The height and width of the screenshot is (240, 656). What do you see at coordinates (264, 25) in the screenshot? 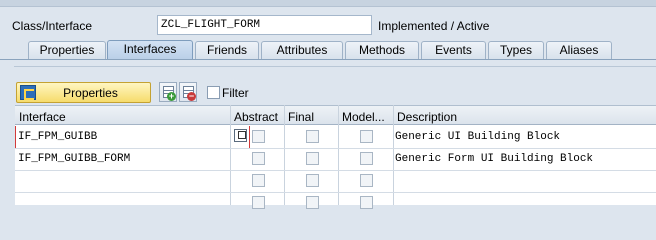
I see `class-interface-field: ZCL_FLIGHT_FORM` at bounding box center [264, 25].